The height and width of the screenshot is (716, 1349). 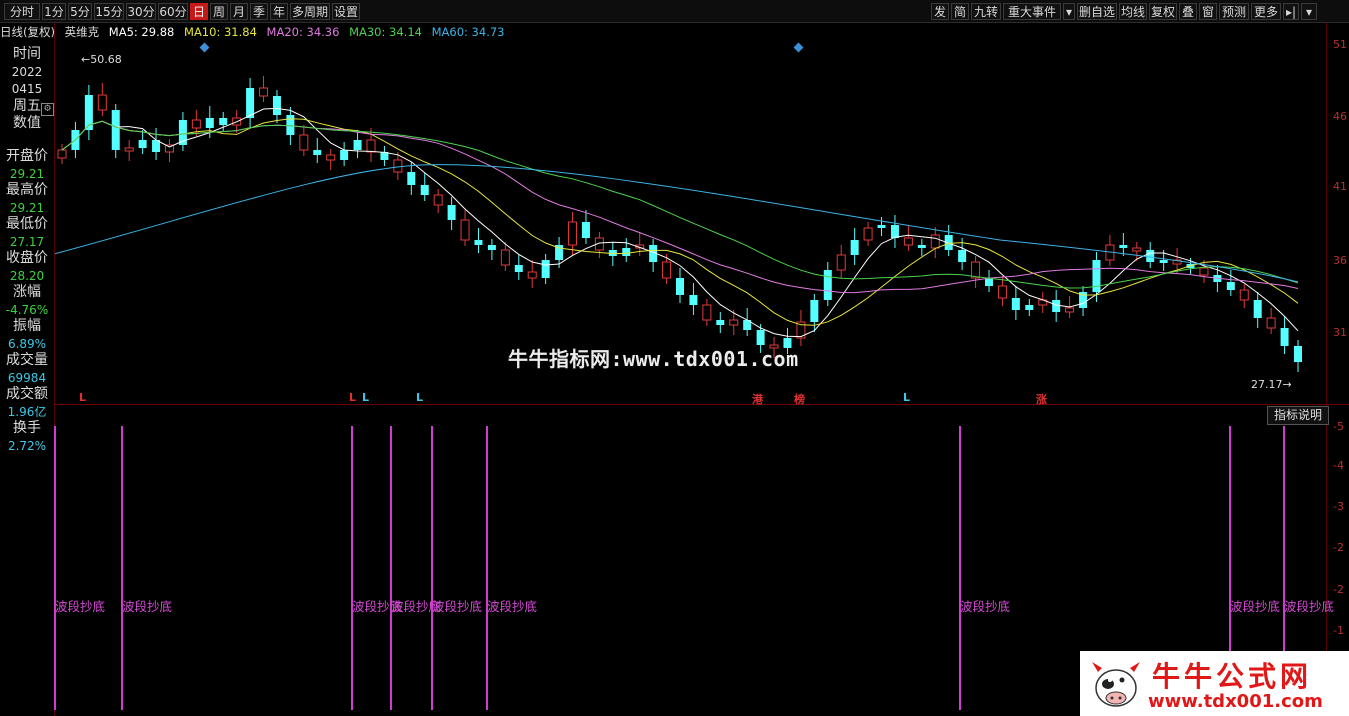 What do you see at coordinates (1340, 260) in the screenshot?
I see `price-tick: 36` at bounding box center [1340, 260].